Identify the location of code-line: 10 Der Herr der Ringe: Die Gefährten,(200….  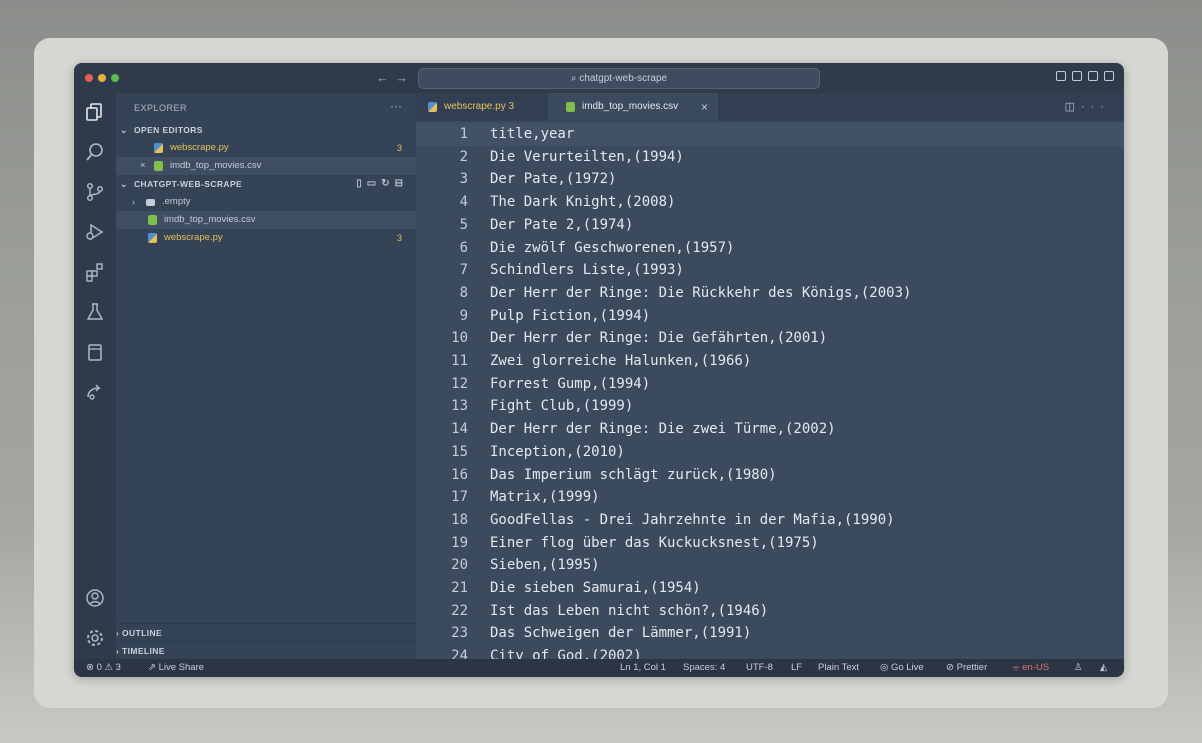
(770, 338).